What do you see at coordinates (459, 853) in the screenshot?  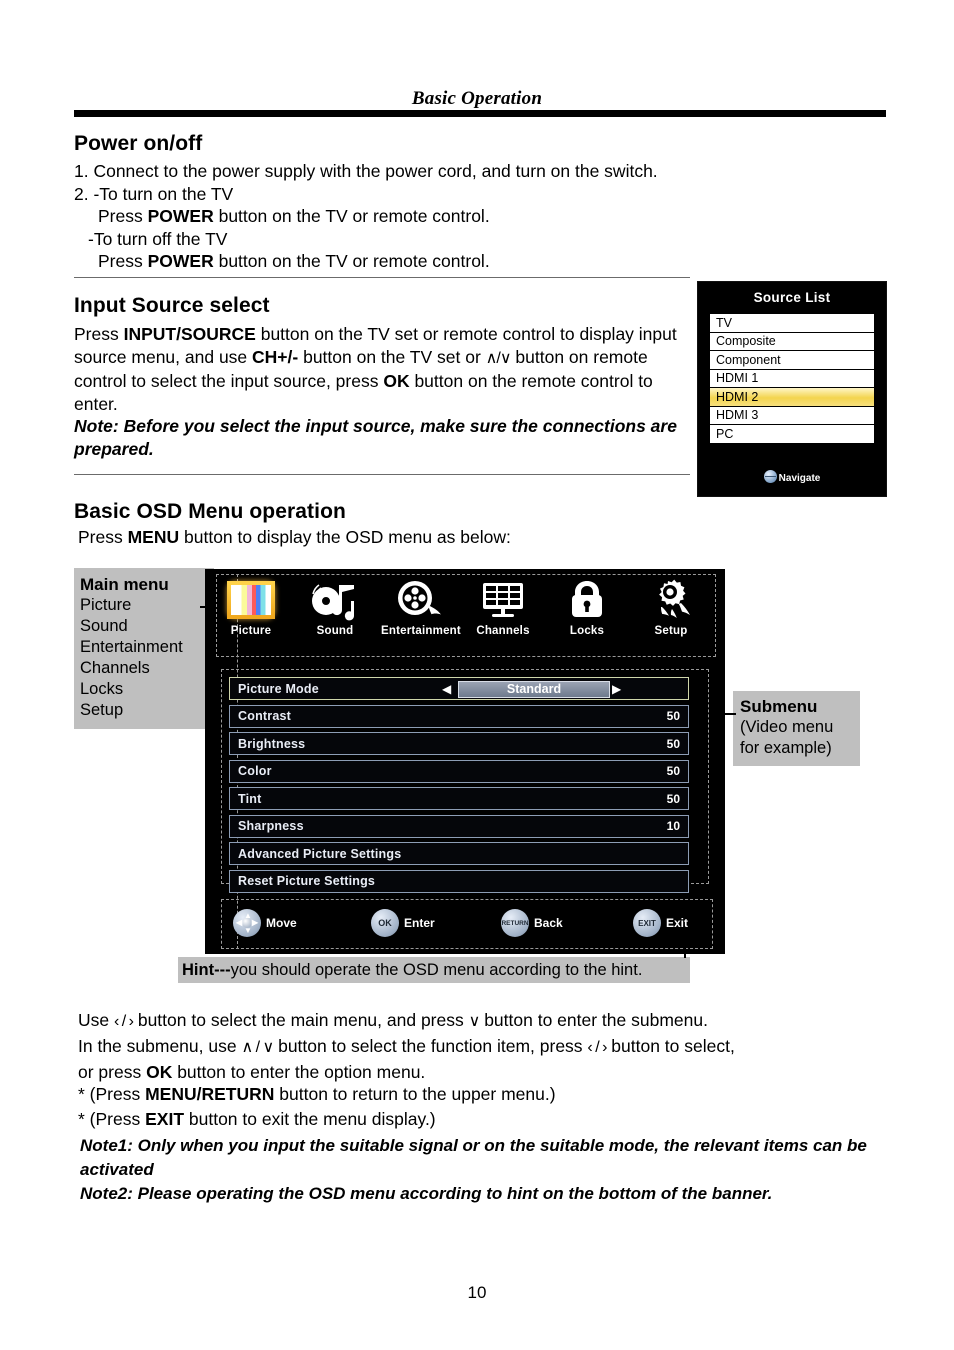 I see `osd-row-advanced-picture-settings: Advanced Picture Settings` at bounding box center [459, 853].